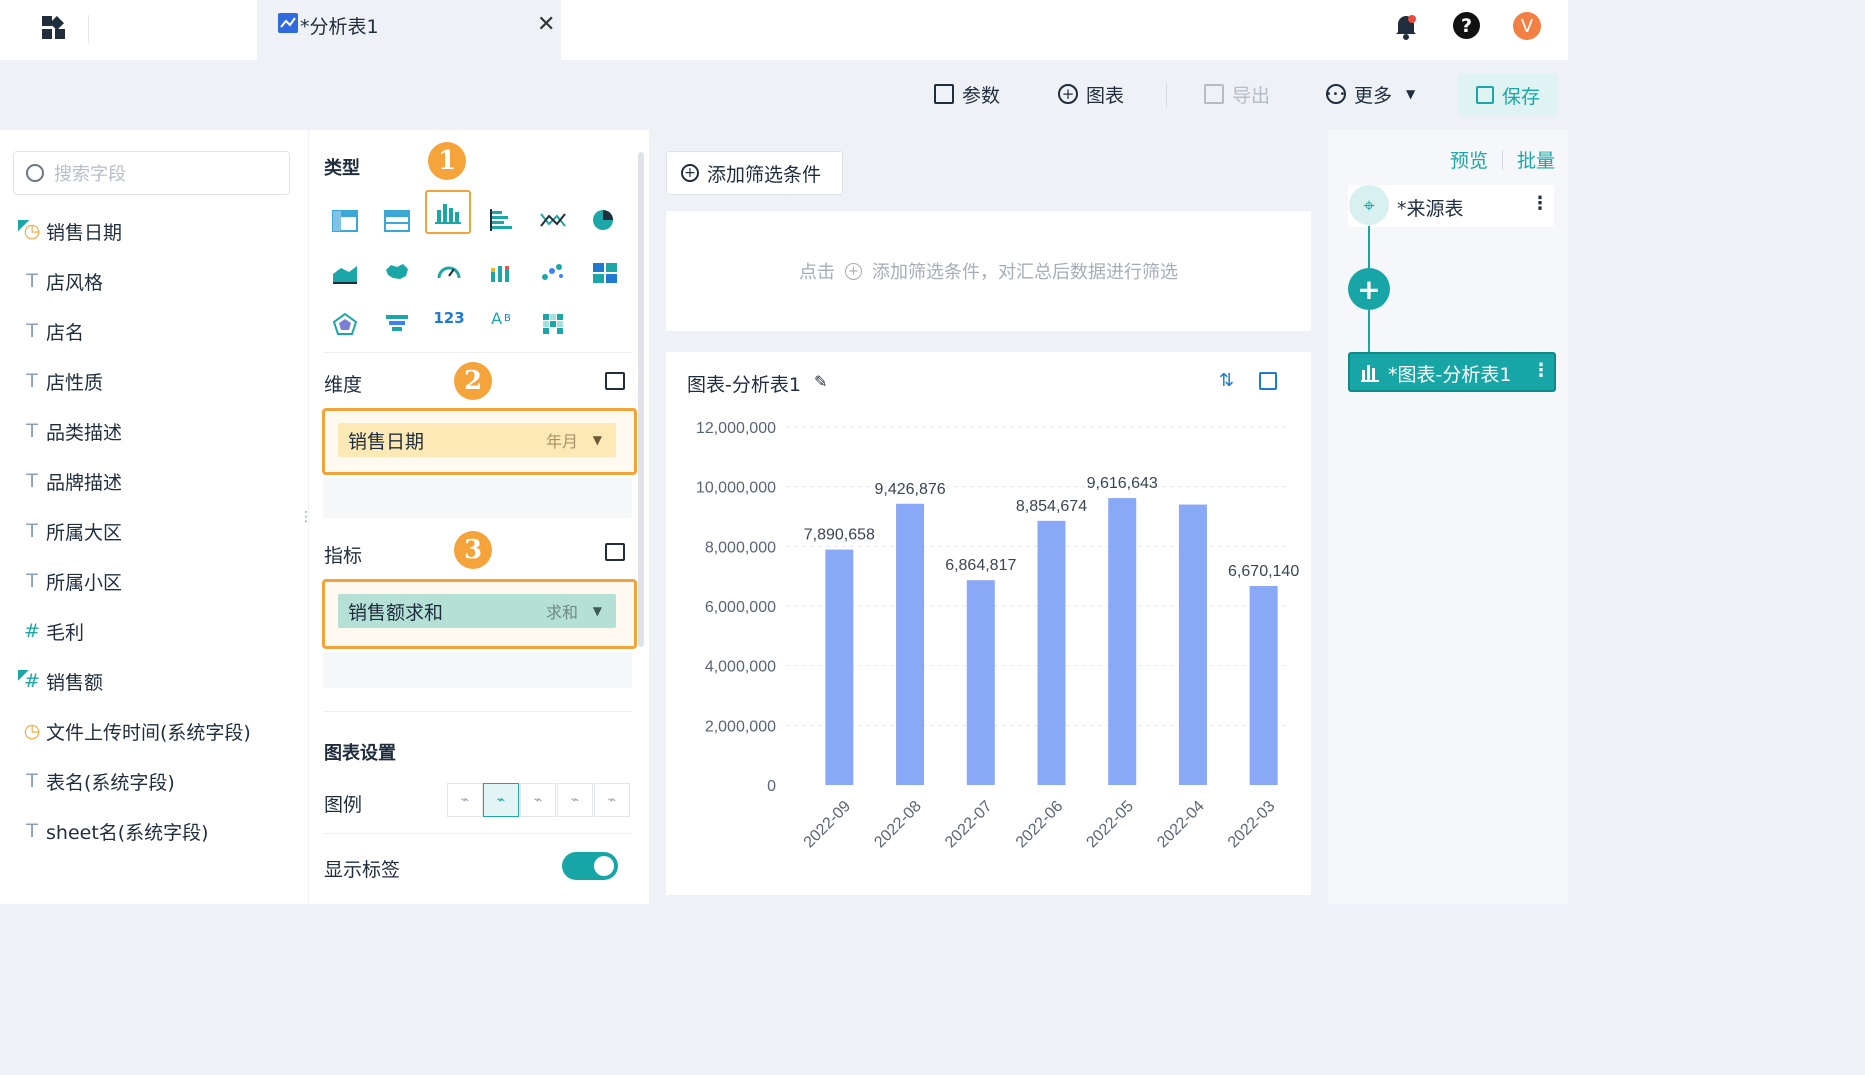  What do you see at coordinates (345, 214) in the screenshot?
I see `table-detail-icon` at bounding box center [345, 214].